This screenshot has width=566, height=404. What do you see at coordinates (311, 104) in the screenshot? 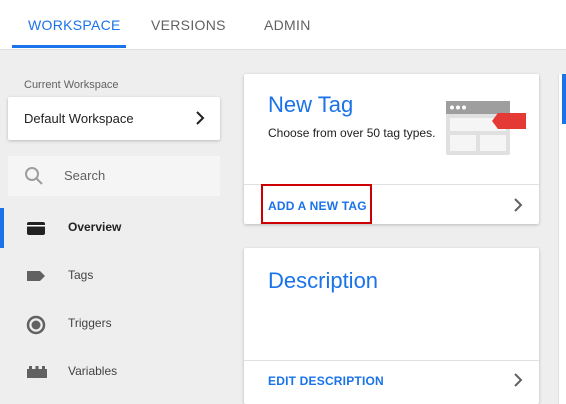
I see `card-title: New Tag` at bounding box center [311, 104].